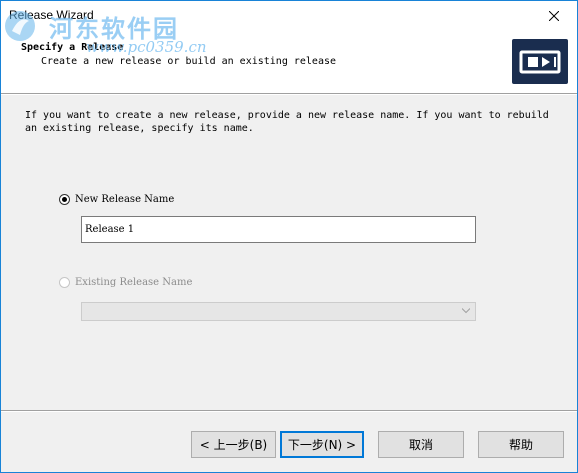  I want to click on next-button: 下一步(N) >, so click(322, 444).